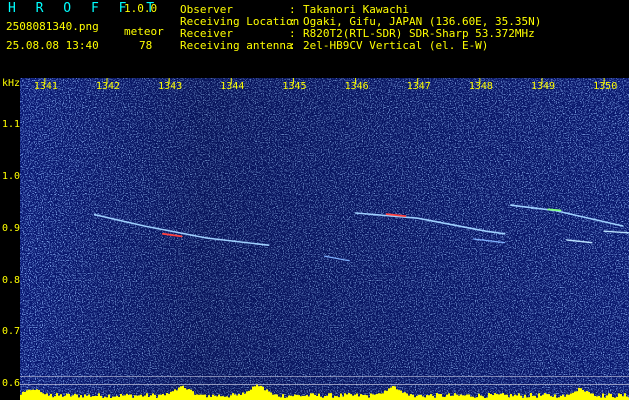 This screenshot has height=400, width=629. Describe the element at coordinates (11, 280) in the screenshot. I see `y-tick-label: 0.8` at that location.